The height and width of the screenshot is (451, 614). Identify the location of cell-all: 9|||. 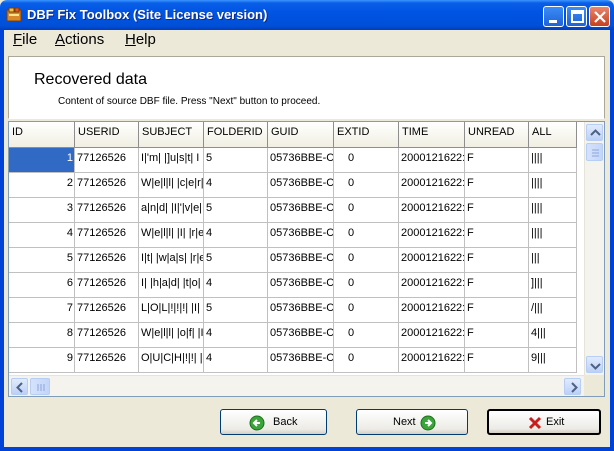
(553, 360).